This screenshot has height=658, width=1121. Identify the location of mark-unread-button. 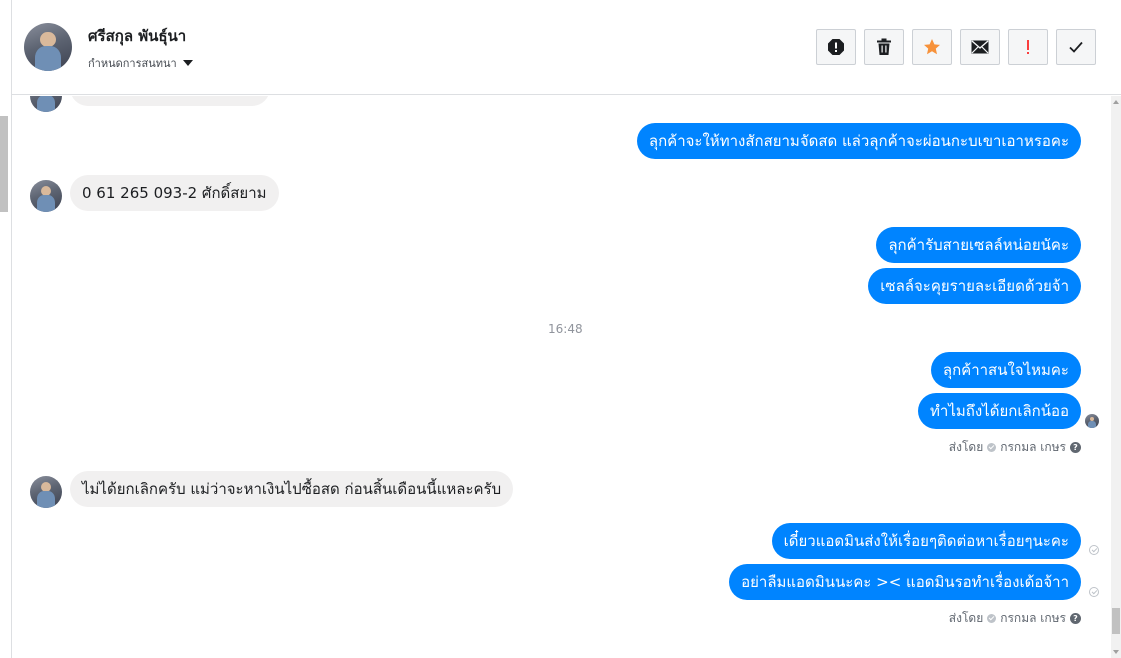
(980, 47).